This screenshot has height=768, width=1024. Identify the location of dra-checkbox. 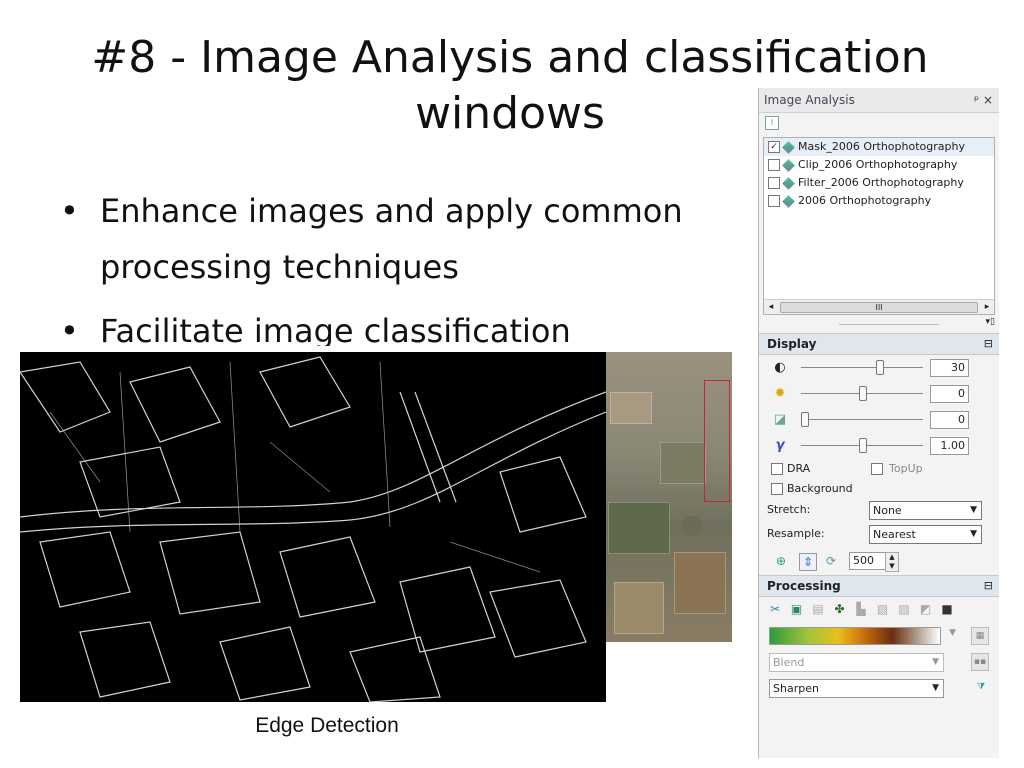
(777, 469).